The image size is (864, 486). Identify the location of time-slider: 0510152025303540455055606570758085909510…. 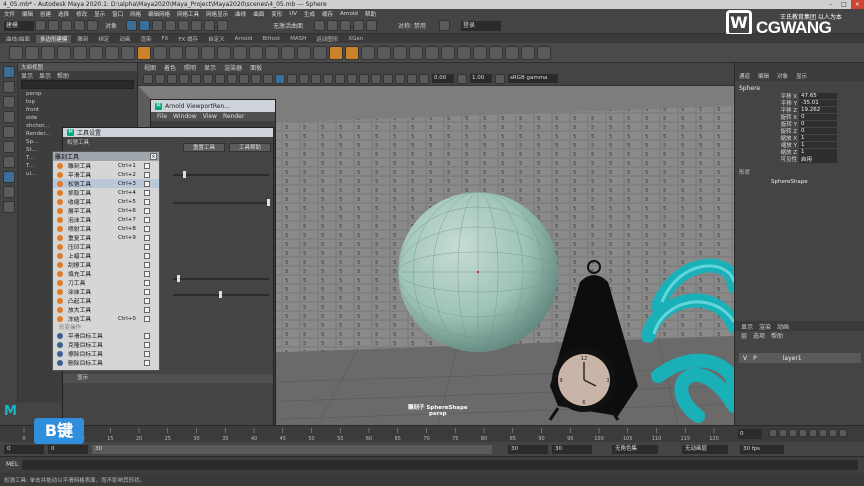
(432, 433).